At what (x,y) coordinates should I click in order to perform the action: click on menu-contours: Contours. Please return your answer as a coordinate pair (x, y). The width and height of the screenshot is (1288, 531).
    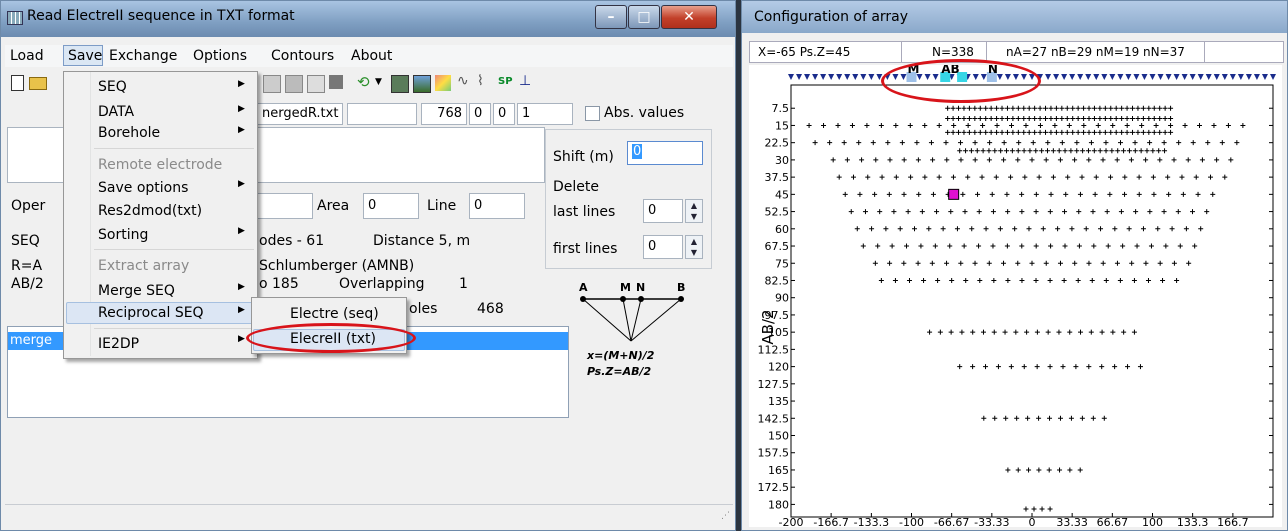
    Looking at the image, I should click on (302, 56).